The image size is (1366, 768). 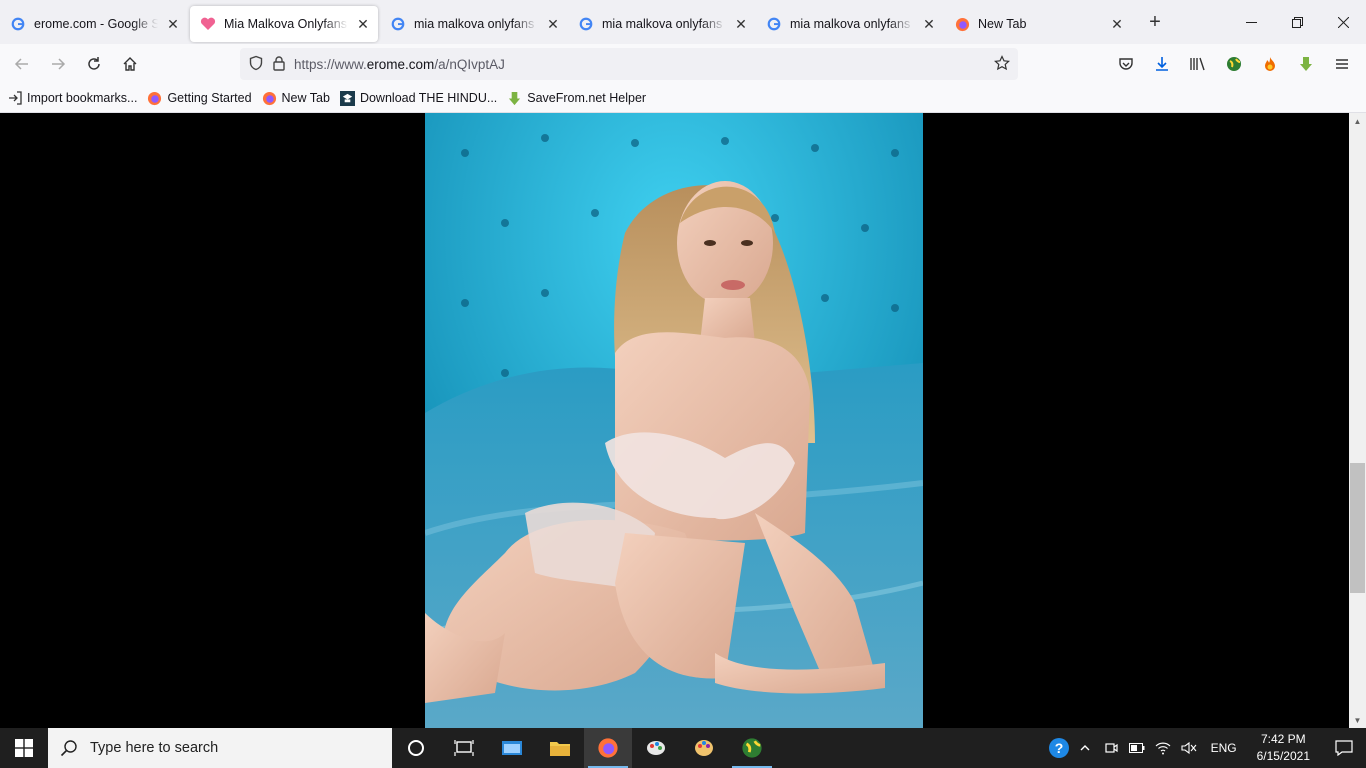 I want to click on bookmark-new-tab: New Tab, so click(x=296, y=98).